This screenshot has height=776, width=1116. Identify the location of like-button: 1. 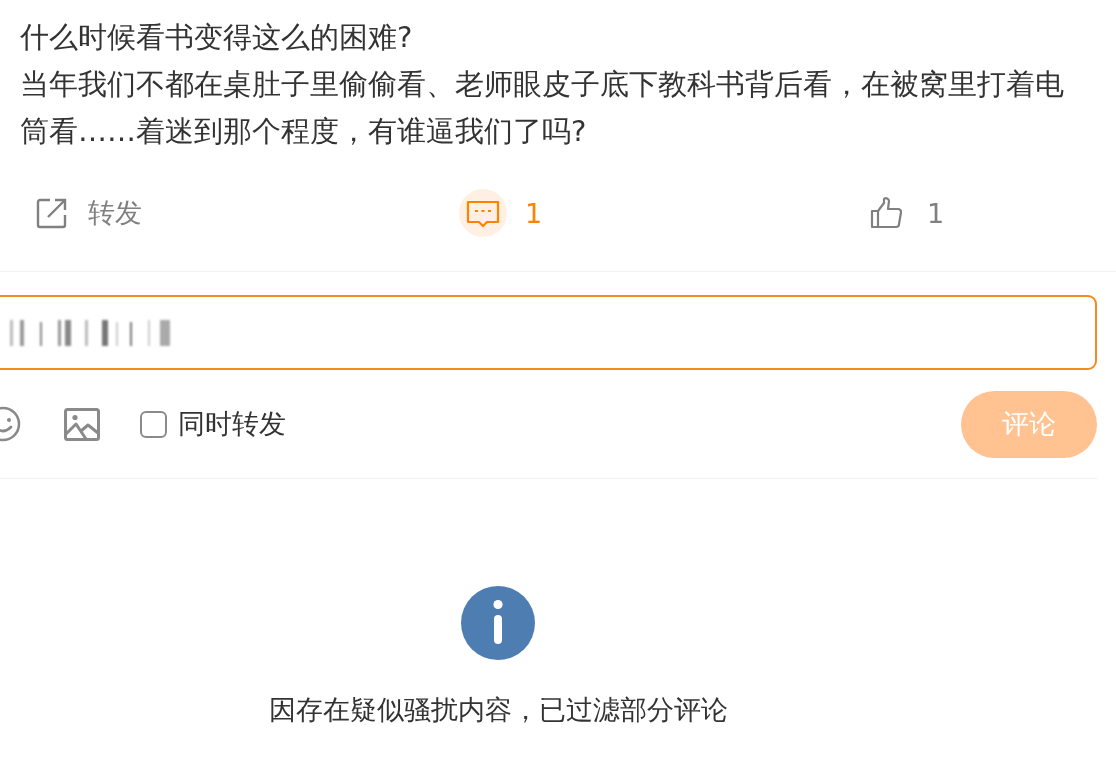
(907, 213).